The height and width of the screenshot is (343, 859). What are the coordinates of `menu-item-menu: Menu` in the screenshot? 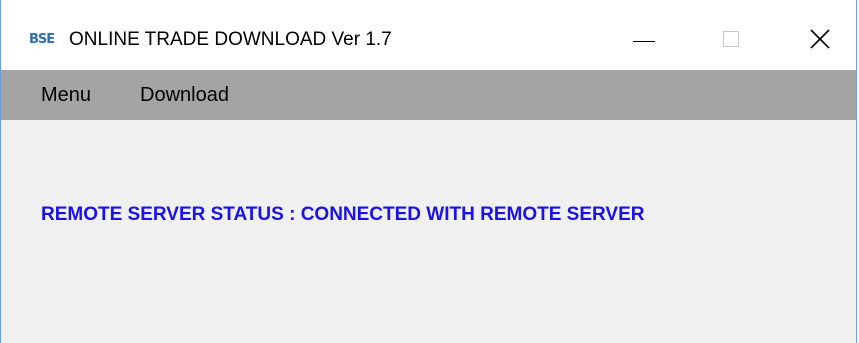 It's located at (66, 95).